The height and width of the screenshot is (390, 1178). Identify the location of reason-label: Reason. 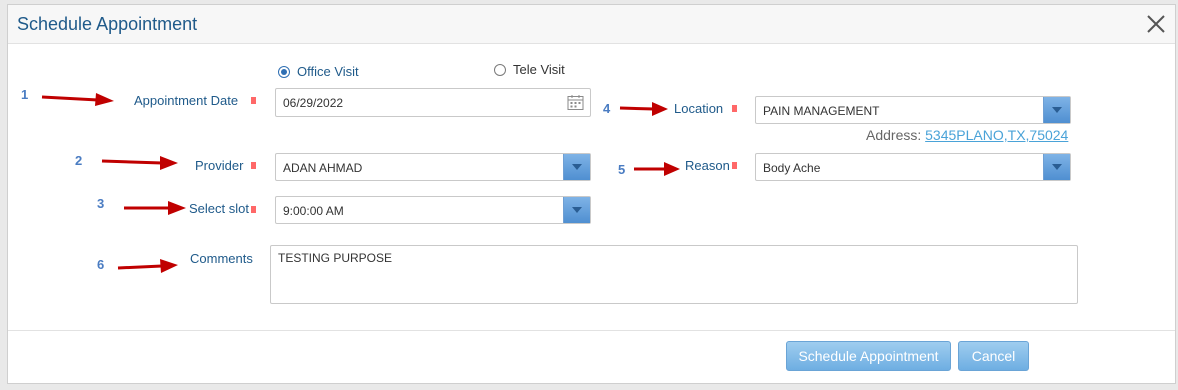
(707, 165).